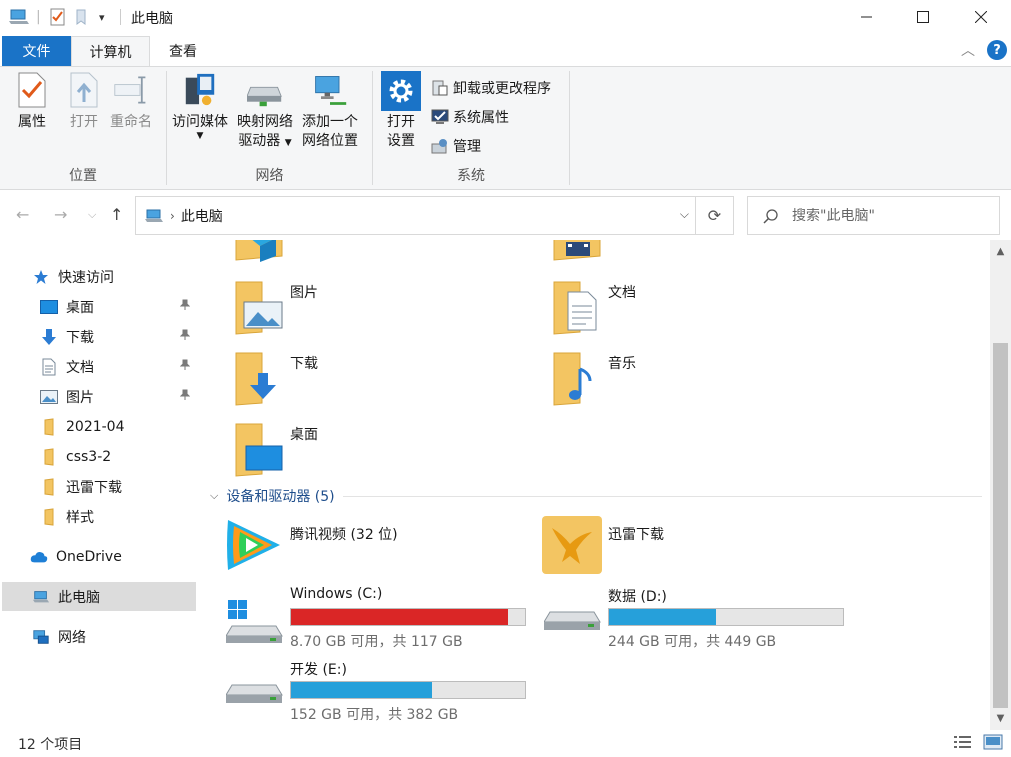 This screenshot has width=1011, height=757. Describe the element at coordinates (92, 215) in the screenshot. I see `recent-locations-chevron-icon: ⌵` at that location.